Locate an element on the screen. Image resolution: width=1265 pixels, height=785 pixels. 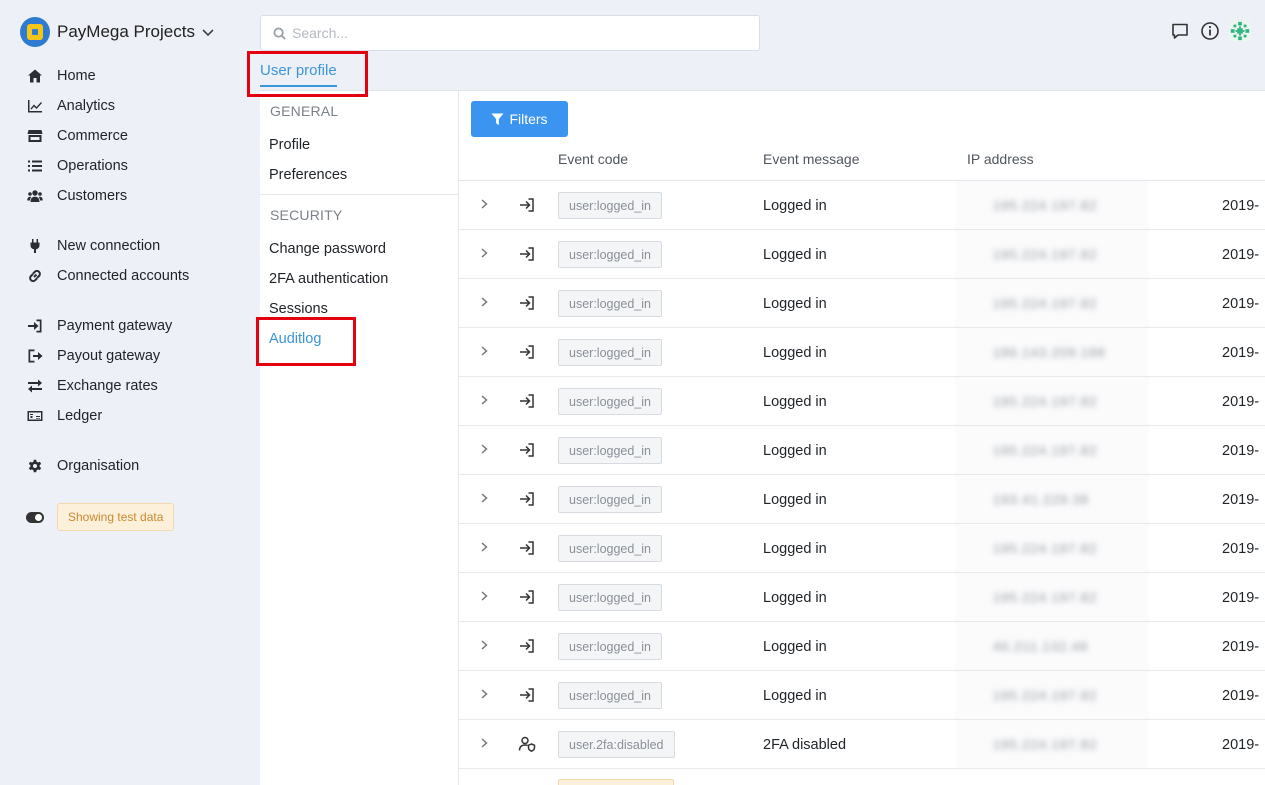
column-header-ip-address: IP address is located at coordinates (1000, 159).